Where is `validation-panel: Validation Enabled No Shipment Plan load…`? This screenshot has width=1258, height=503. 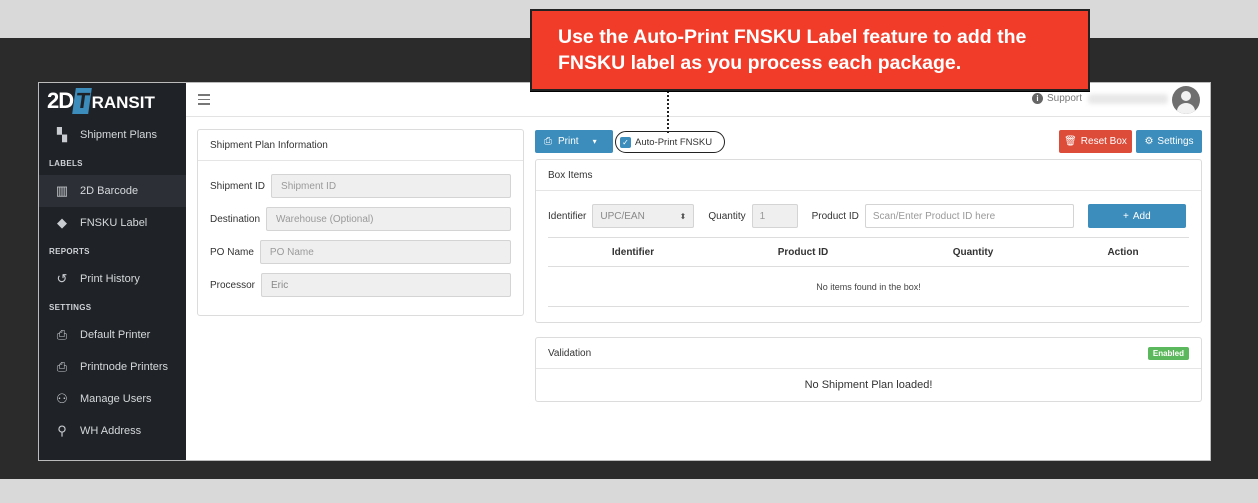 validation-panel: Validation Enabled No Shipment Plan load… is located at coordinates (868, 369).